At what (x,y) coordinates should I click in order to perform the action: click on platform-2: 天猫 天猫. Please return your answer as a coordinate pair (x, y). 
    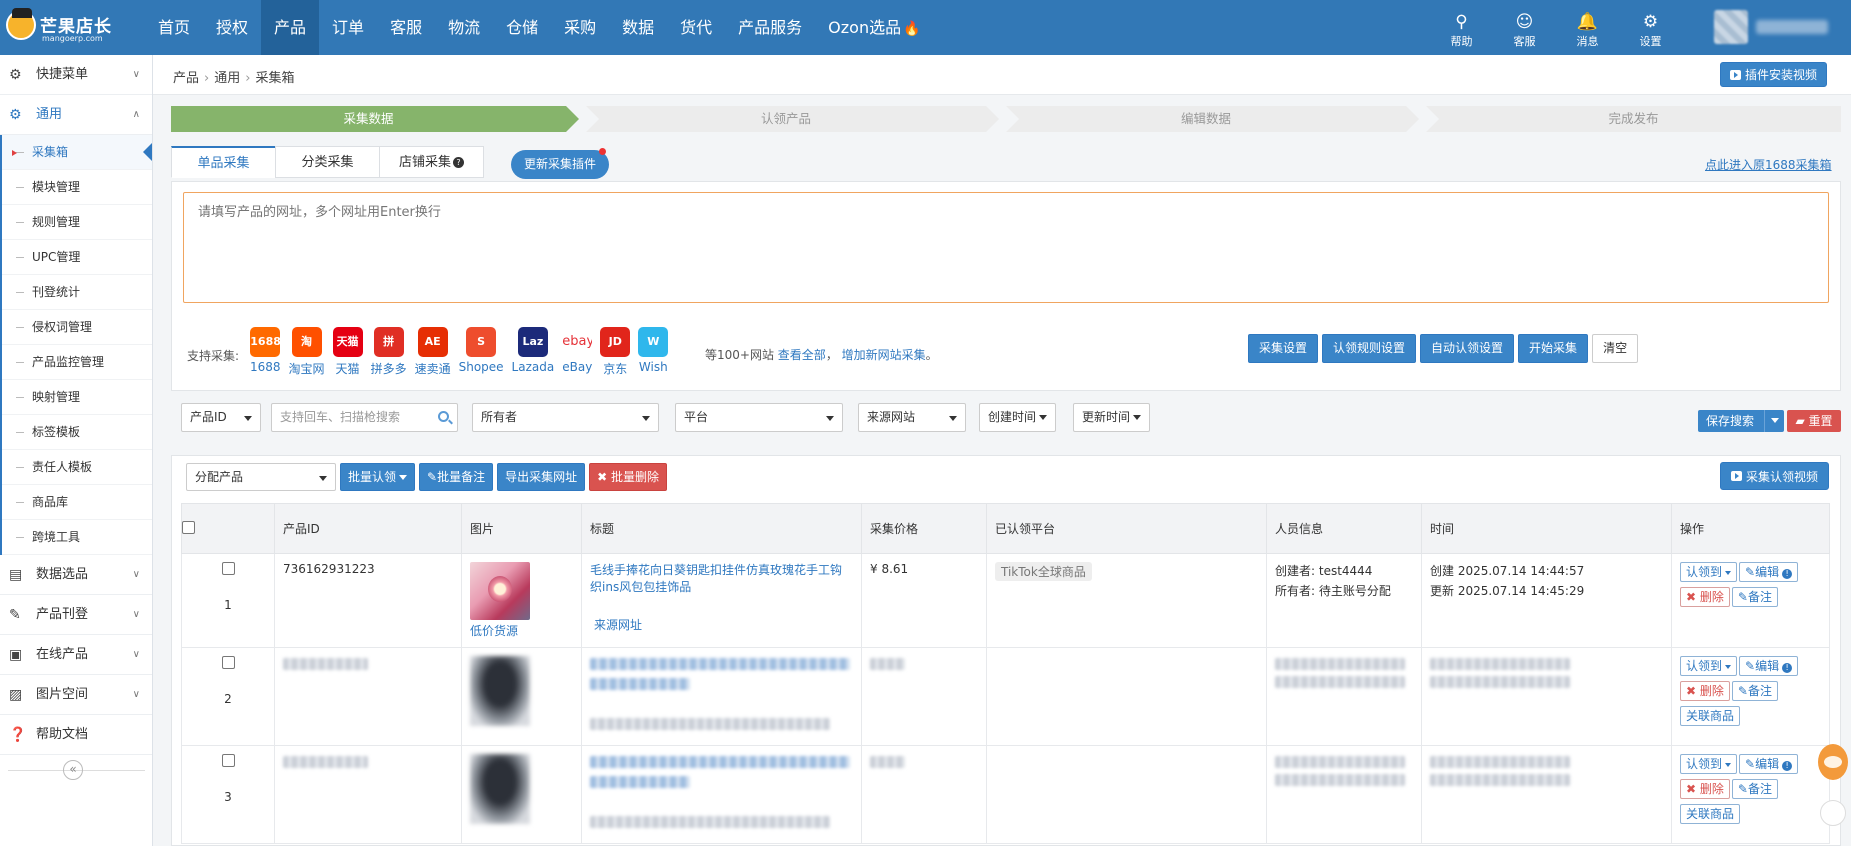
    Looking at the image, I should click on (347, 352).